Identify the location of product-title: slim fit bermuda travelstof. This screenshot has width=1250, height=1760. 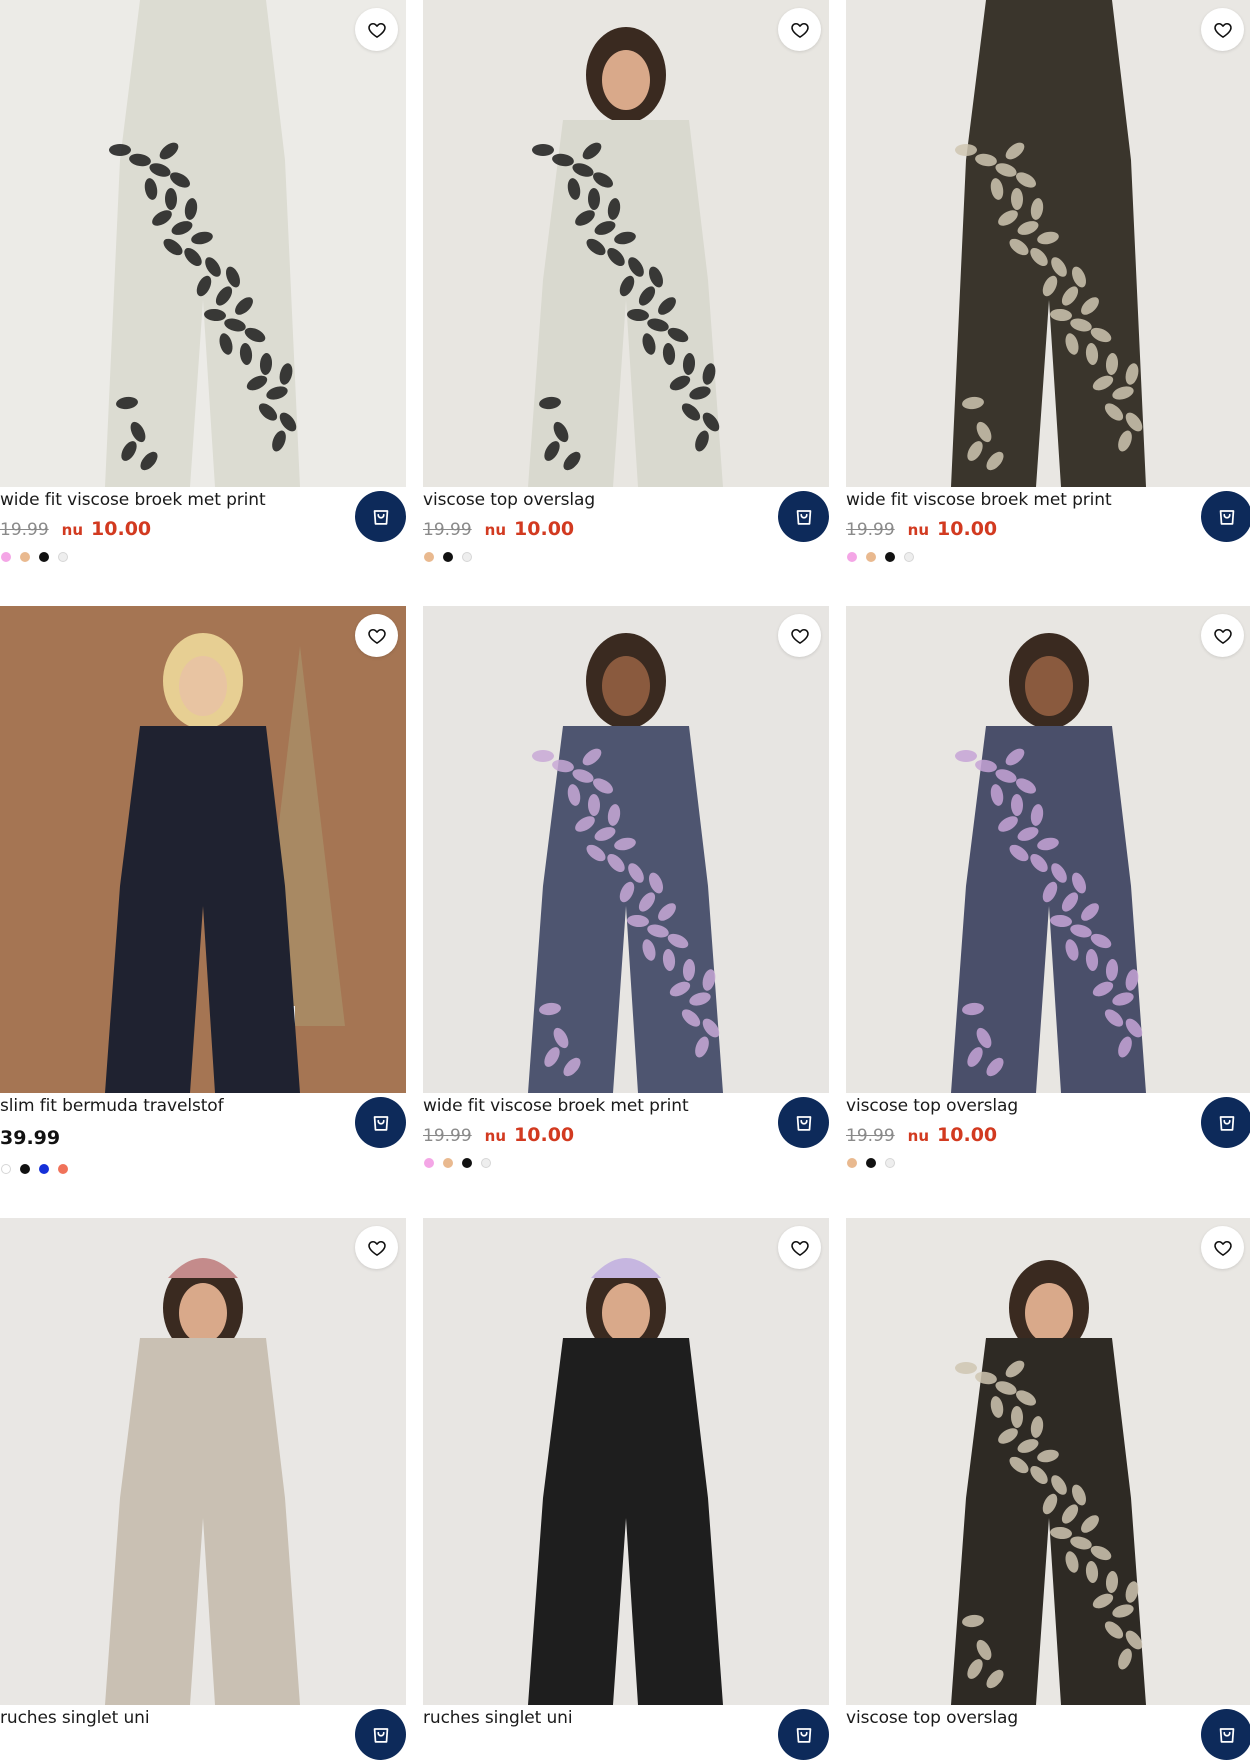
(112, 1106).